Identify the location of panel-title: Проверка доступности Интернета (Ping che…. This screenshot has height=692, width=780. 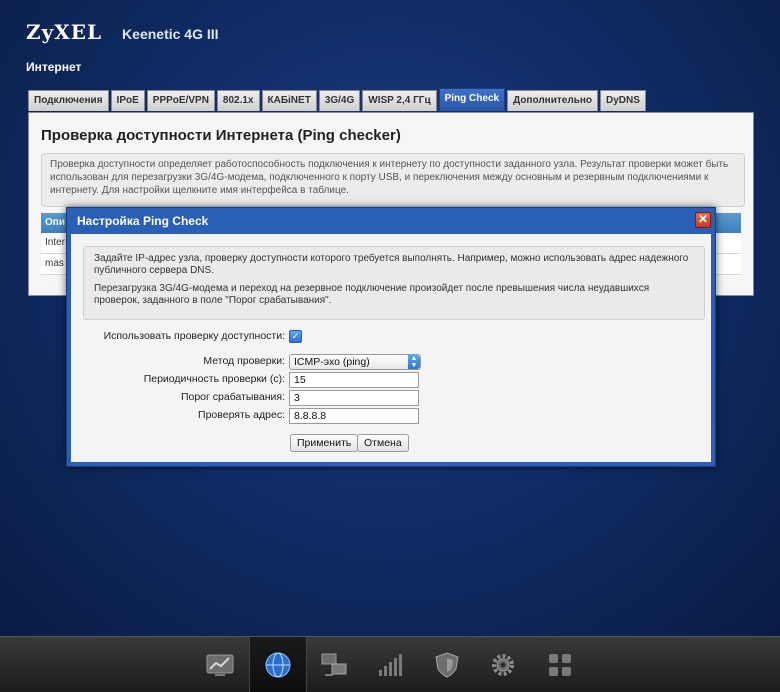
(221, 135).